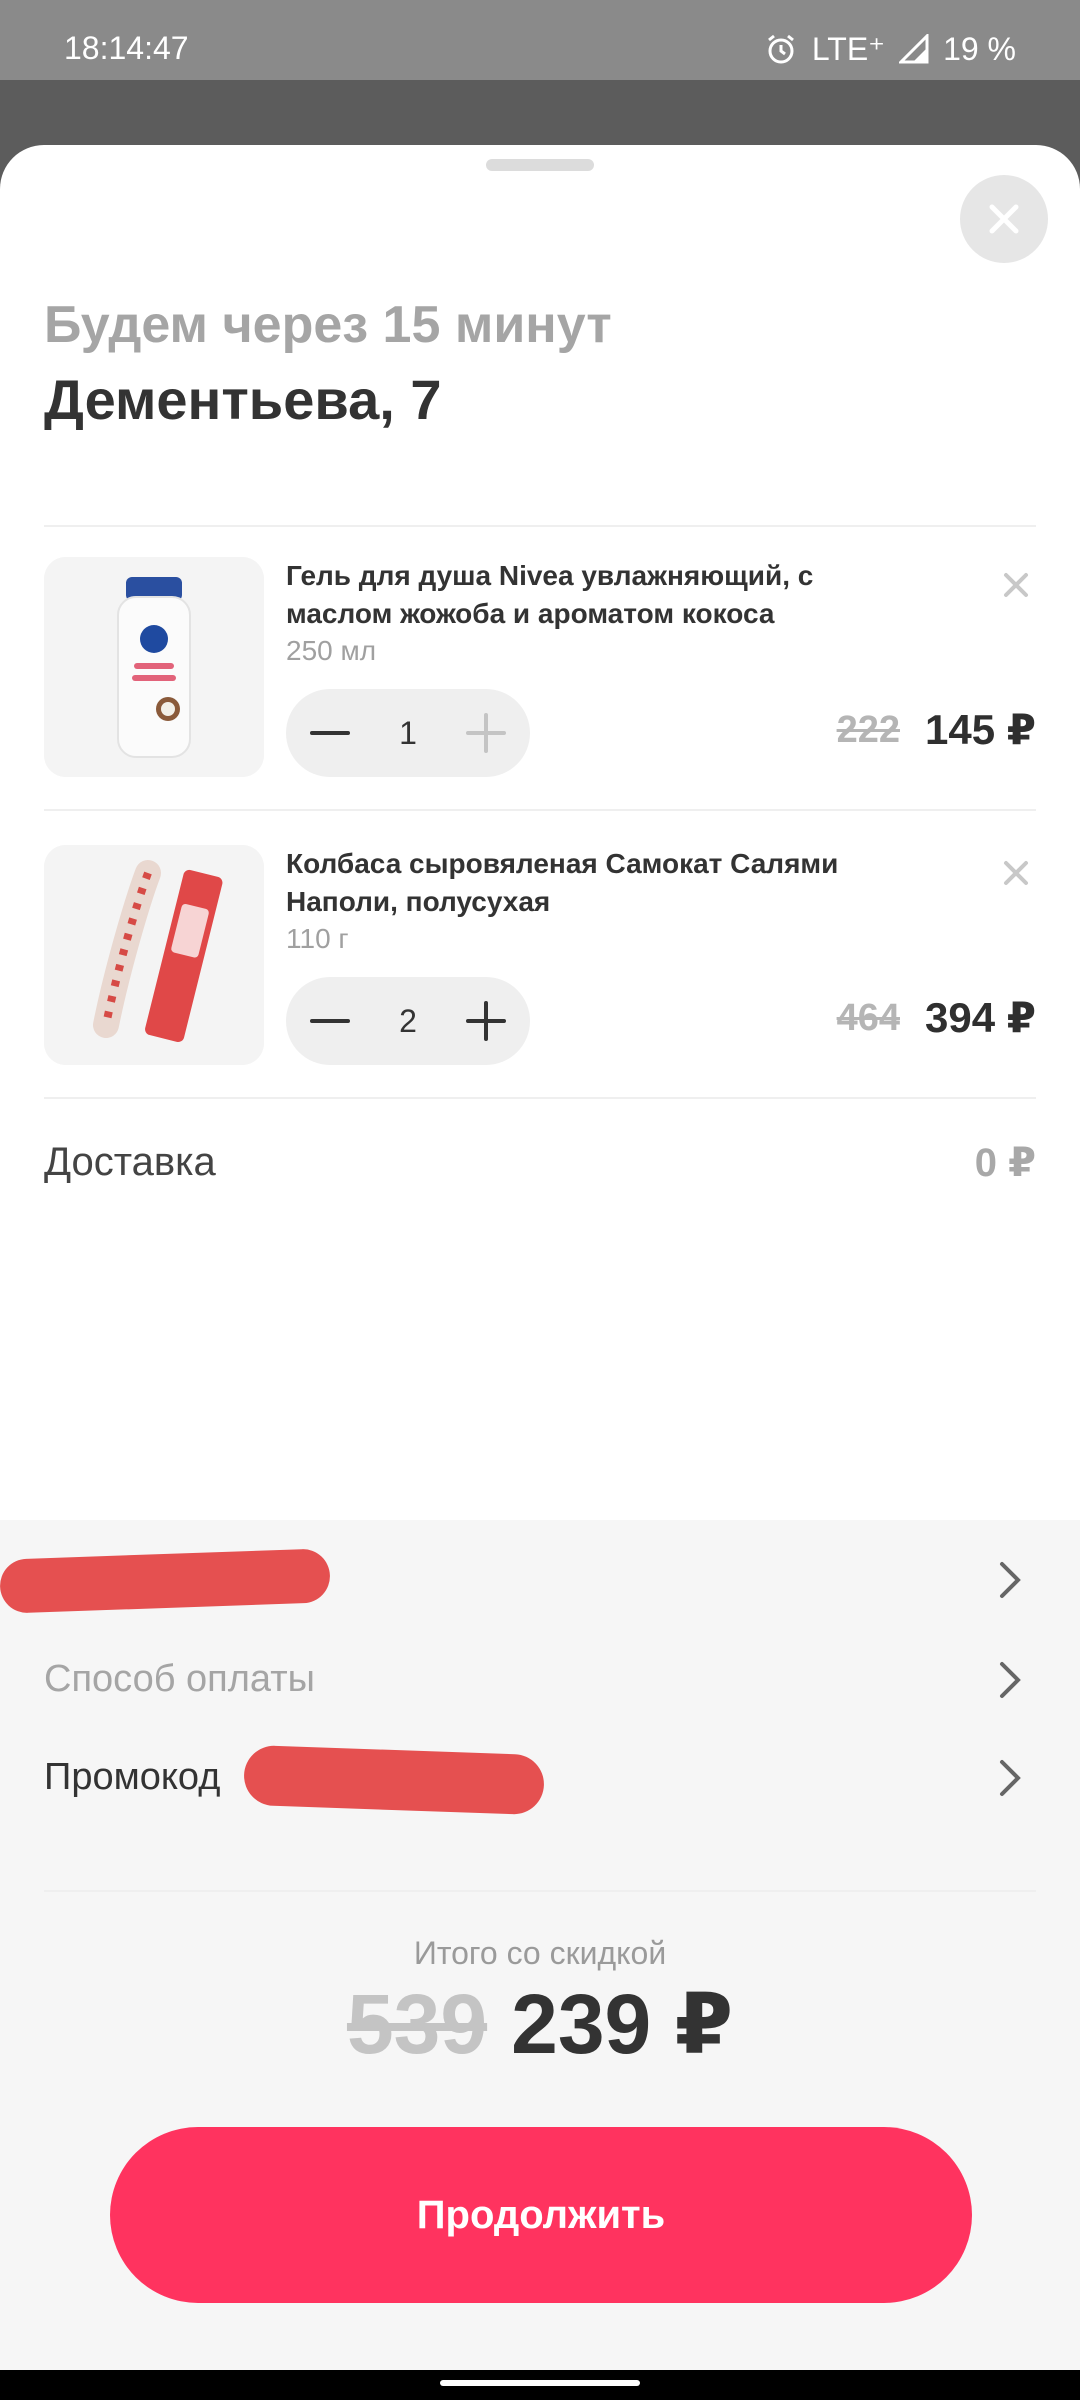 This screenshot has width=1080, height=2400. I want to click on total-new-price: 239 ₽, so click(622, 2024).